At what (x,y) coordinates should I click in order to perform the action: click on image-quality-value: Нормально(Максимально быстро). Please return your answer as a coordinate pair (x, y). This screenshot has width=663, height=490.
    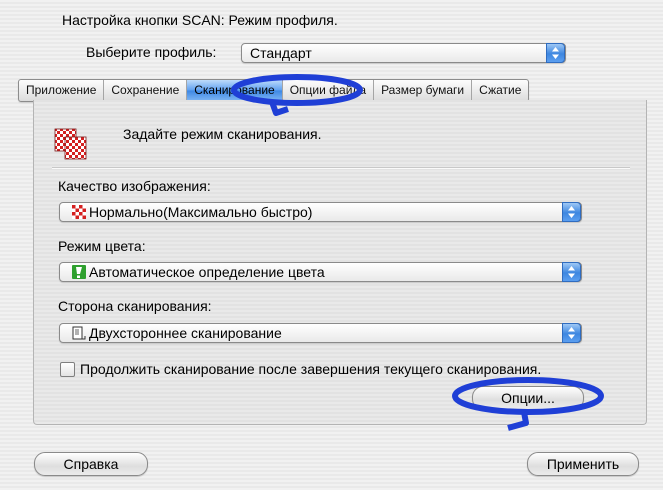
    Looking at the image, I should click on (201, 212).